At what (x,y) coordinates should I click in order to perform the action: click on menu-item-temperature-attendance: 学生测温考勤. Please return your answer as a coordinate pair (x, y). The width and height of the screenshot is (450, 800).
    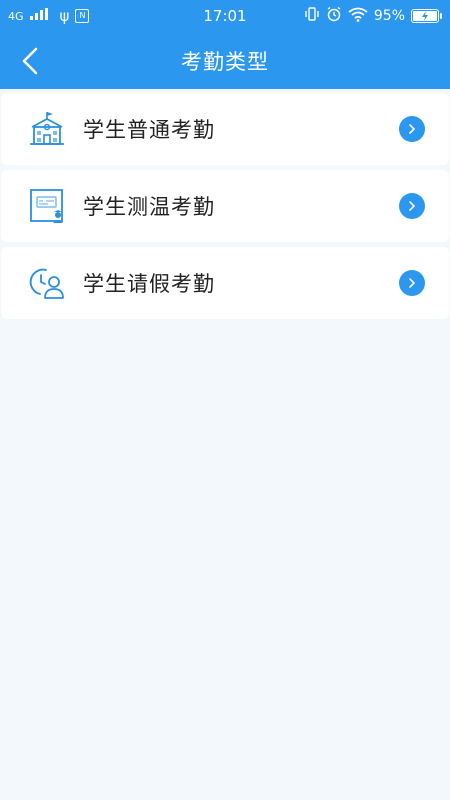
    Looking at the image, I should click on (225, 206).